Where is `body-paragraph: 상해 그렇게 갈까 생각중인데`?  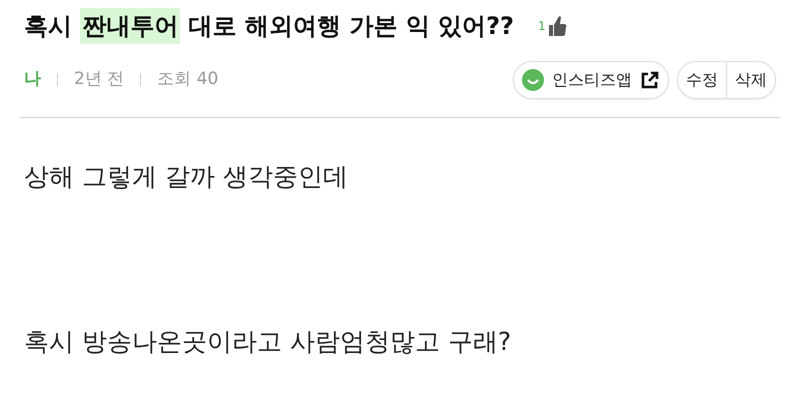
body-paragraph: 상해 그렇게 갈까 생각중인데 is located at coordinates (186, 176).